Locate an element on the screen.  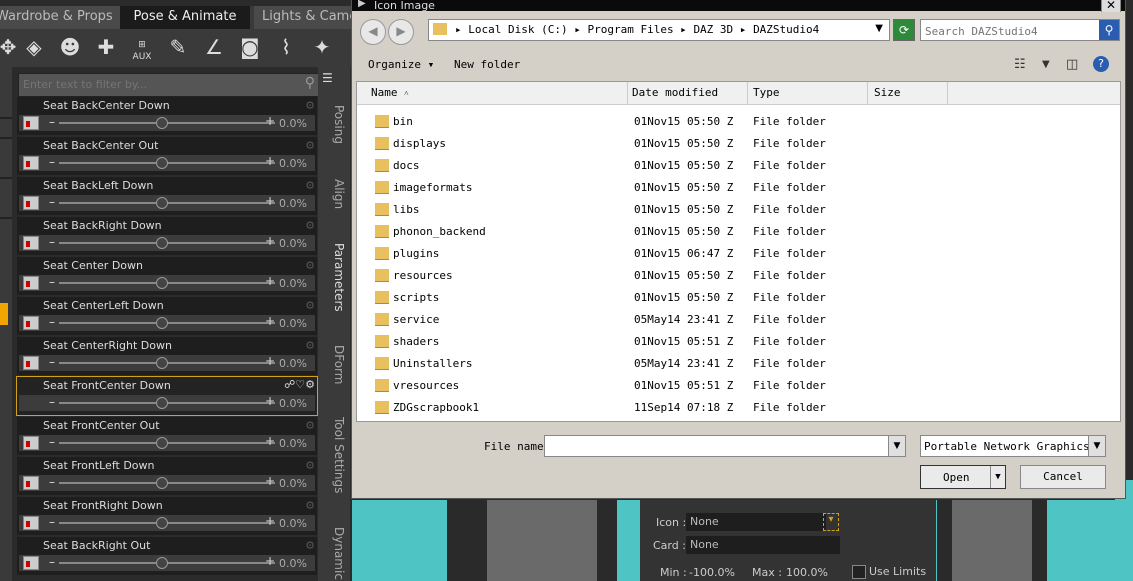
list-item: ZDGscrapbook1 11Sep14 07:18 Z File folder is located at coordinates (738, 408).